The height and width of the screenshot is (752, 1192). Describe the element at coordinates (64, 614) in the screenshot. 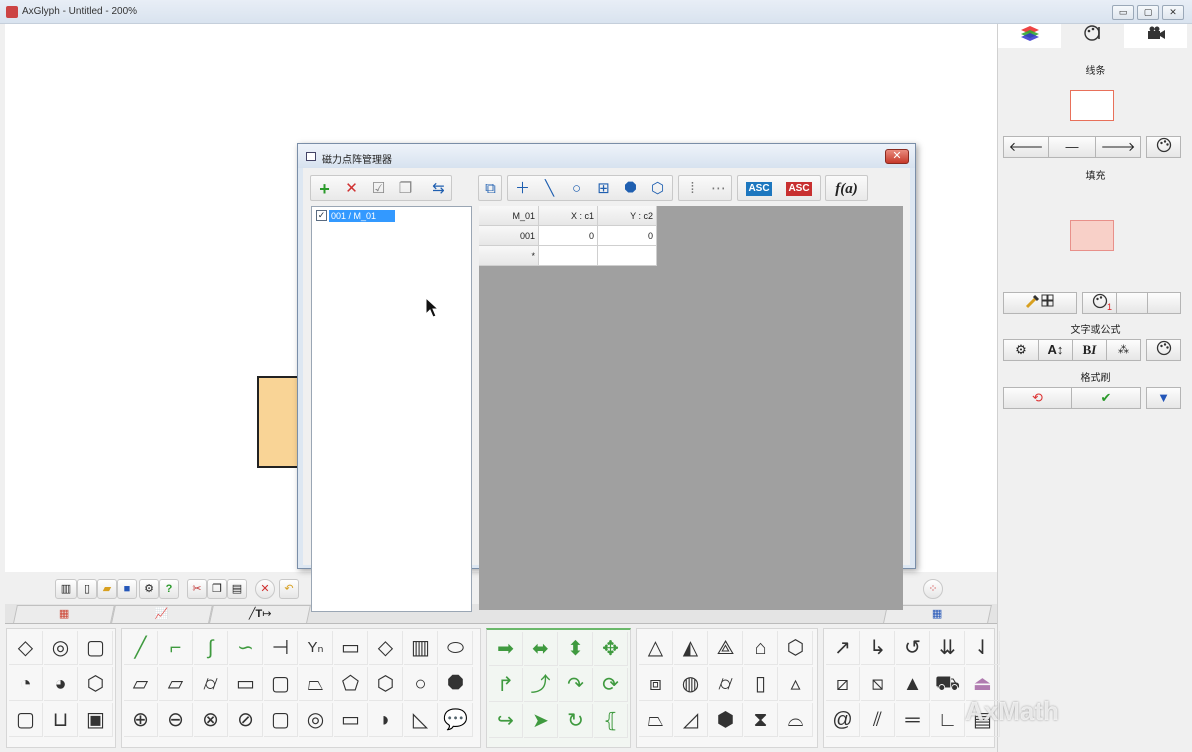

I see `tab-color: ▦` at that location.